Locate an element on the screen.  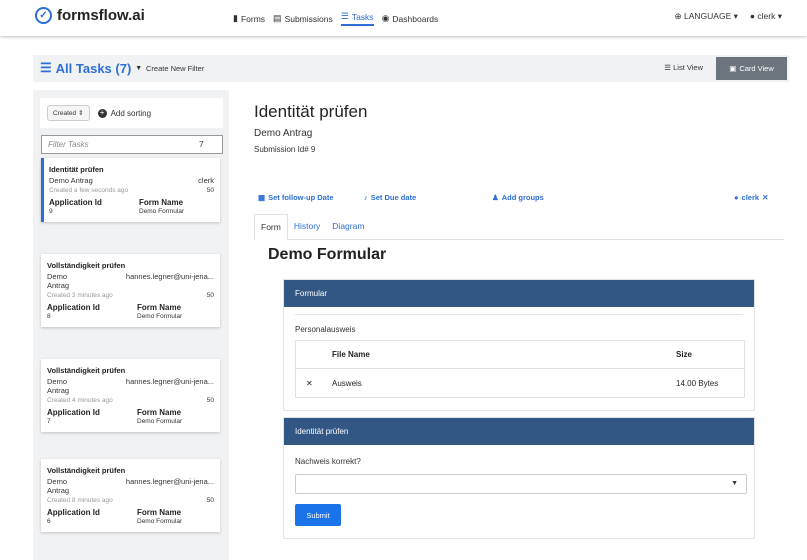
app-id-value: 6 is located at coordinates (49, 521).